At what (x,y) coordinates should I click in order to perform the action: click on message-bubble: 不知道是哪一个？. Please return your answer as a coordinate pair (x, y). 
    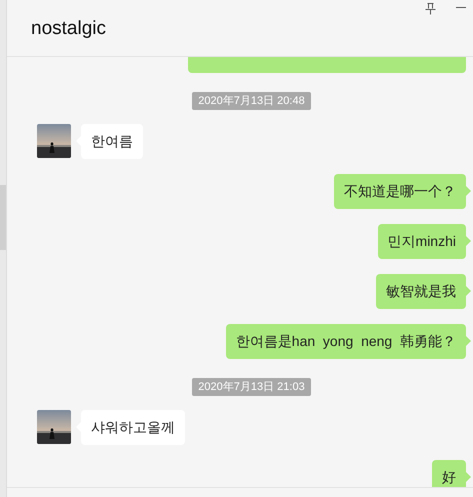
    Looking at the image, I should click on (400, 191).